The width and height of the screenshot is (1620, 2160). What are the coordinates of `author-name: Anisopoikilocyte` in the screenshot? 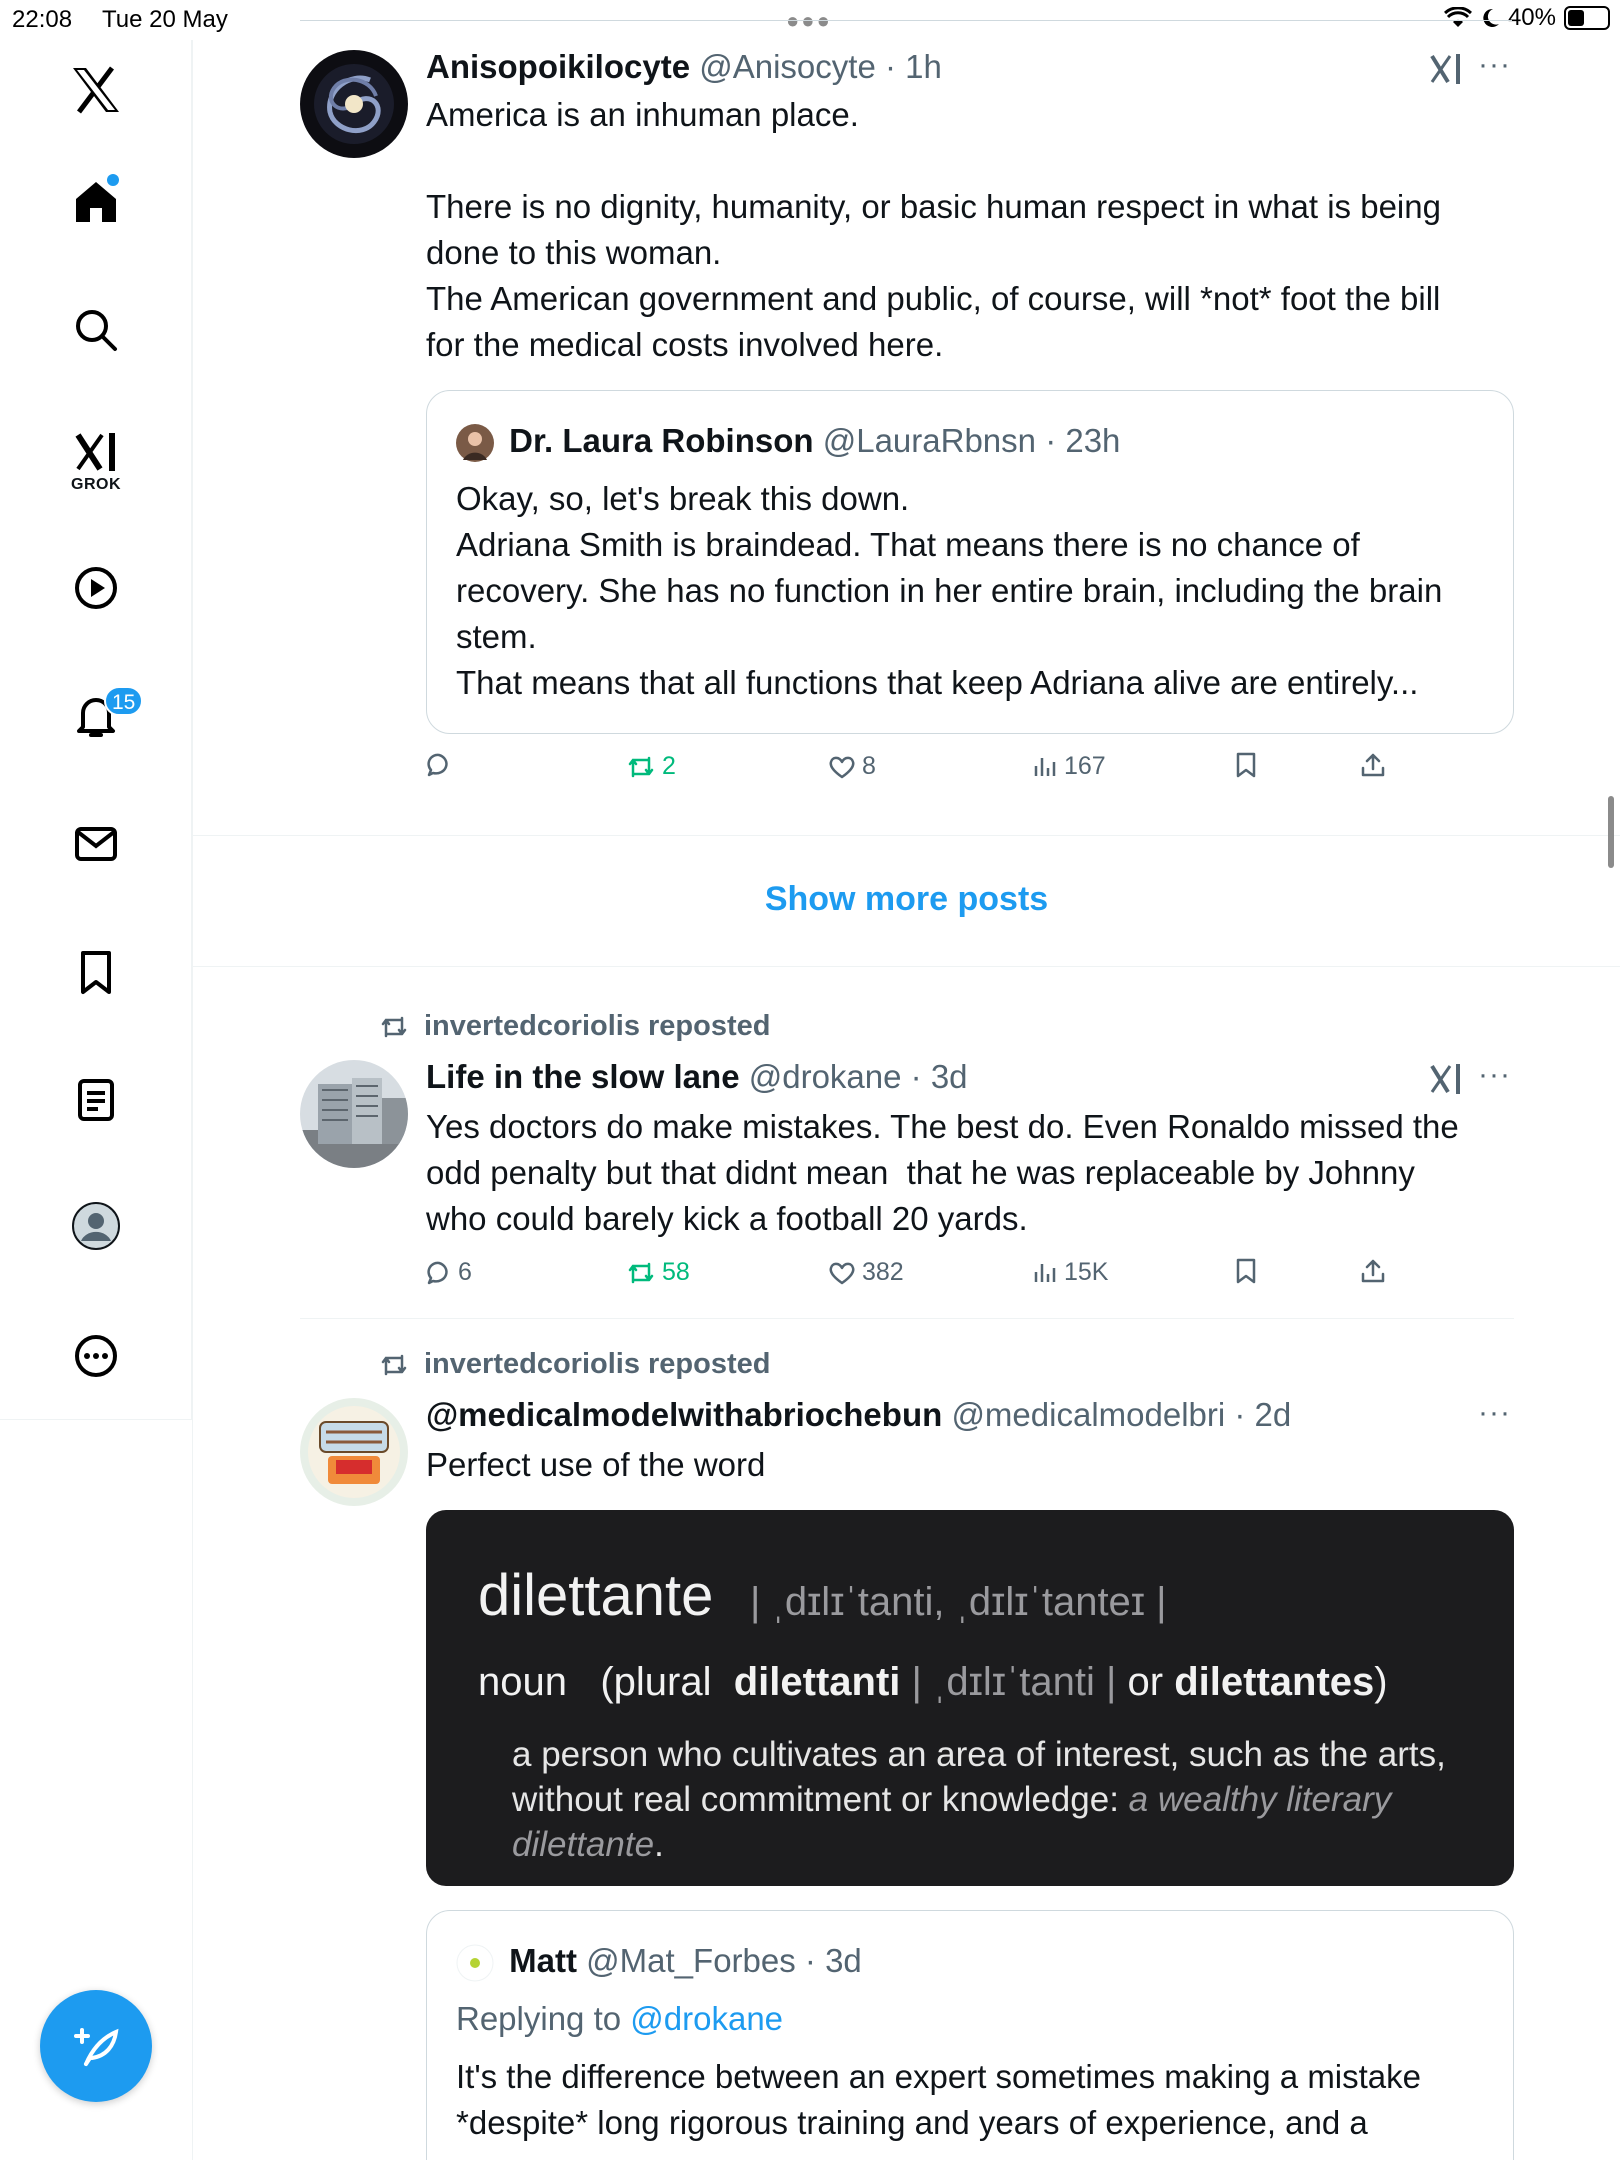 It's located at (558, 66).